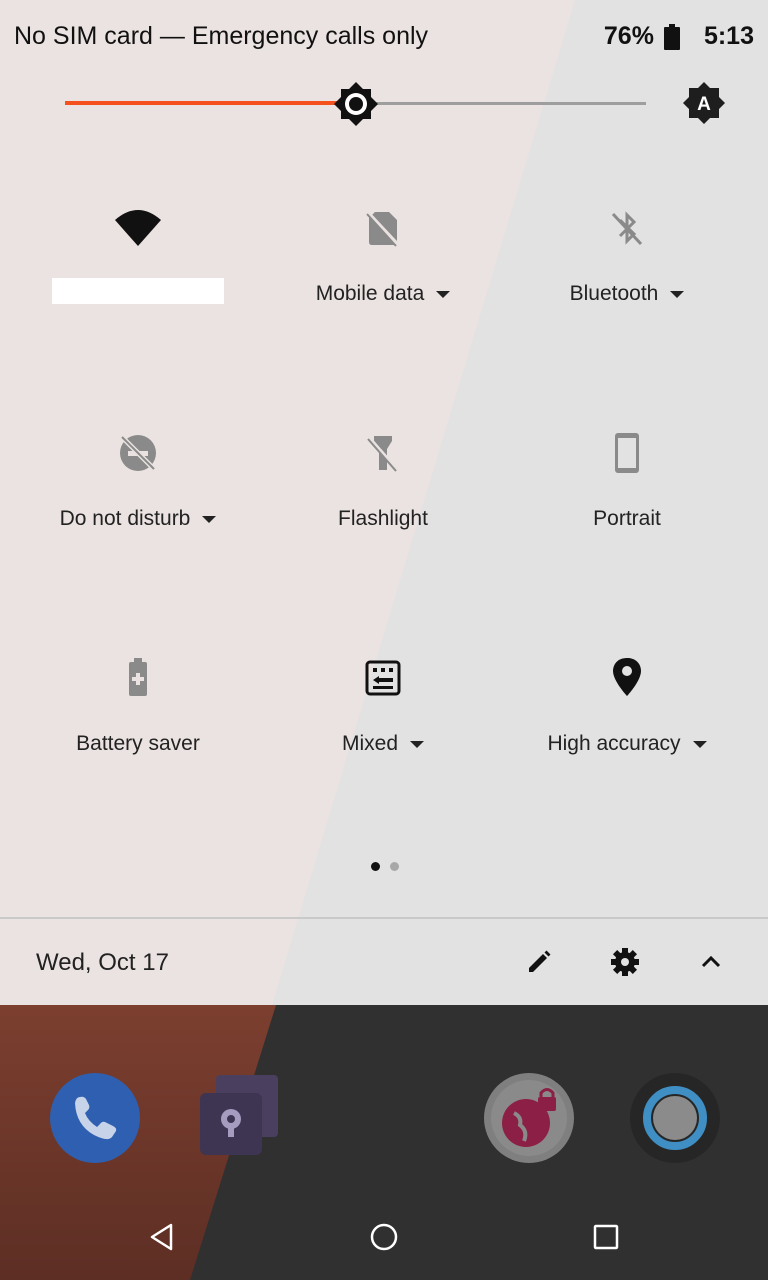 The height and width of the screenshot is (1280, 768). I want to click on clock: 5:13, so click(728, 36).